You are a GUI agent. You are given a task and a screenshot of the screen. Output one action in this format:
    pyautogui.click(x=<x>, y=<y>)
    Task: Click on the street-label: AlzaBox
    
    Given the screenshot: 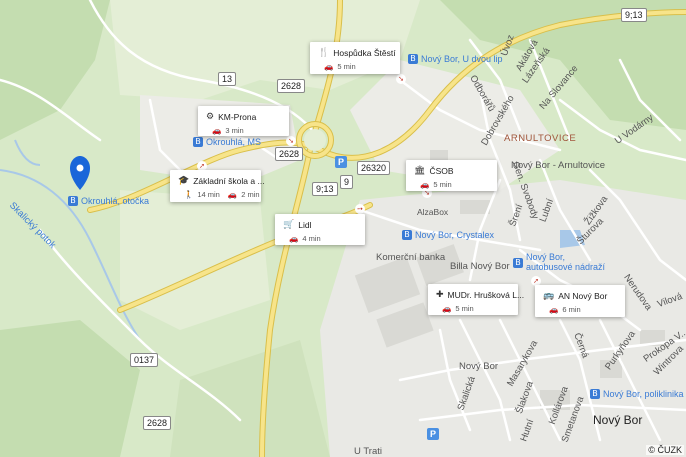 What is the action you would take?
    pyautogui.click(x=433, y=212)
    